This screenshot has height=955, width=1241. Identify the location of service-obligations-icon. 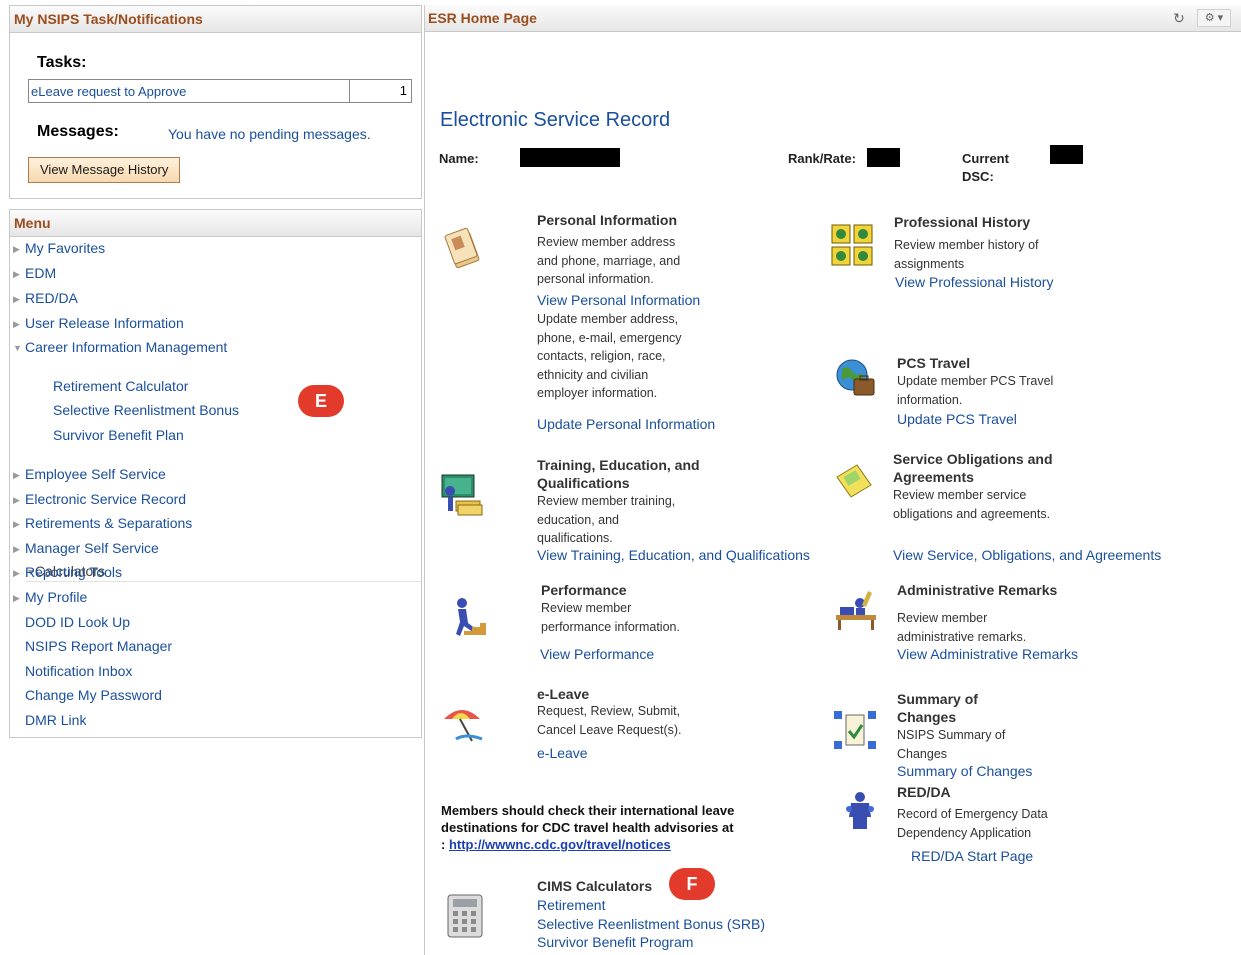
(854, 481).